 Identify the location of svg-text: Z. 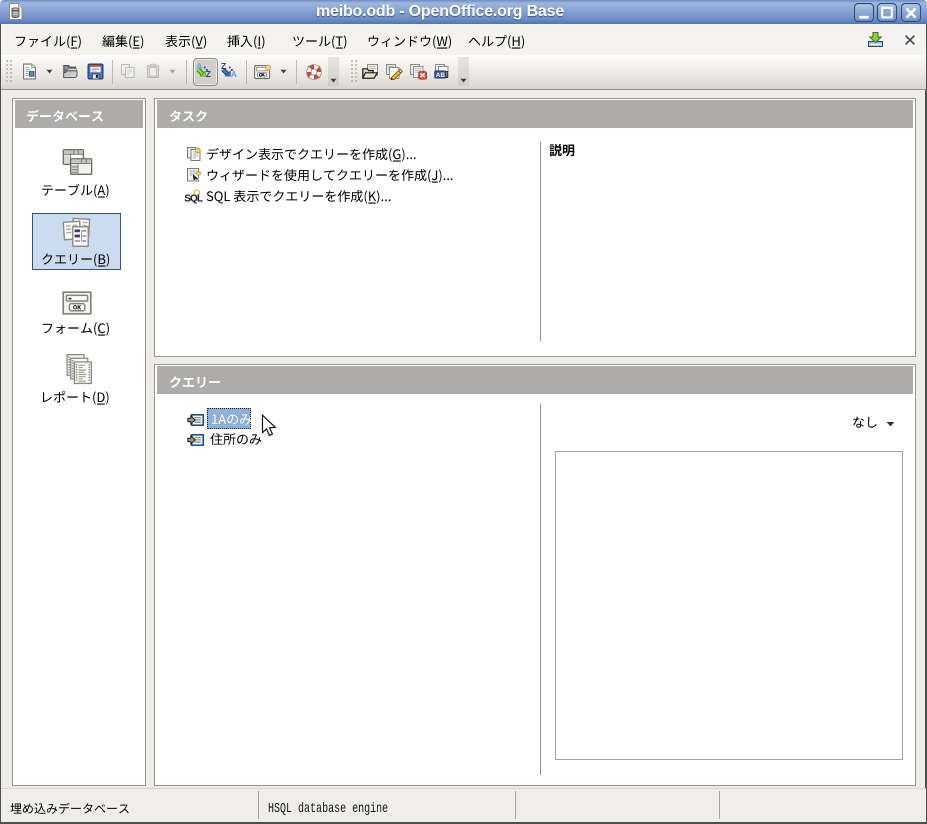
(208, 73).